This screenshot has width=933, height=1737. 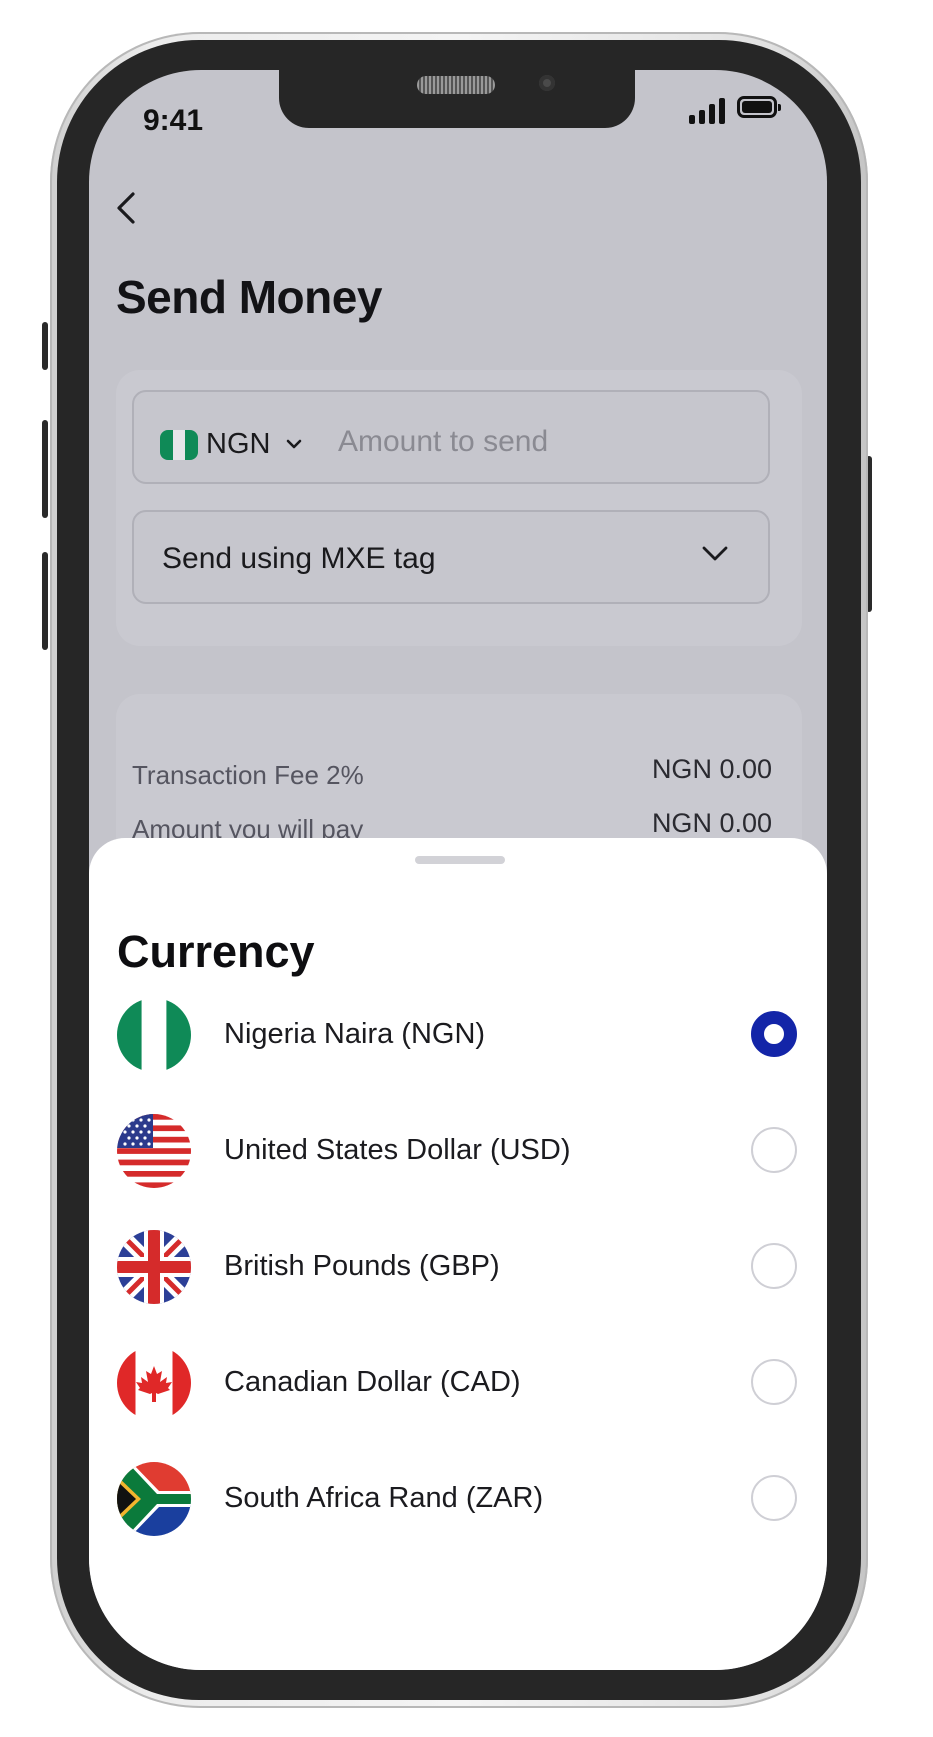 What do you see at coordinates (708, 110) in the screenshot?
I see `signal-icon` at bounding box center [708, 110].